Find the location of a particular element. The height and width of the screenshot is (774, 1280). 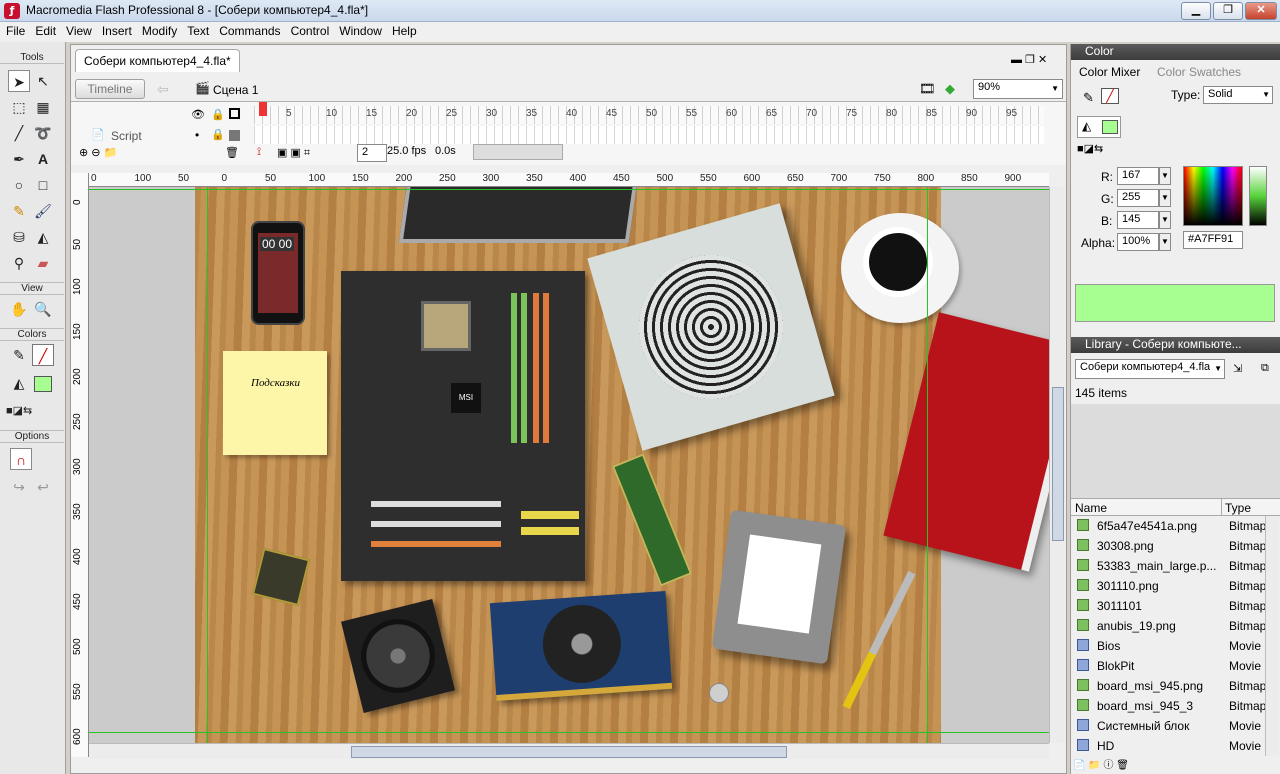

new-library-panel-icon: ⧉ is located at coordinates (1265, 368).